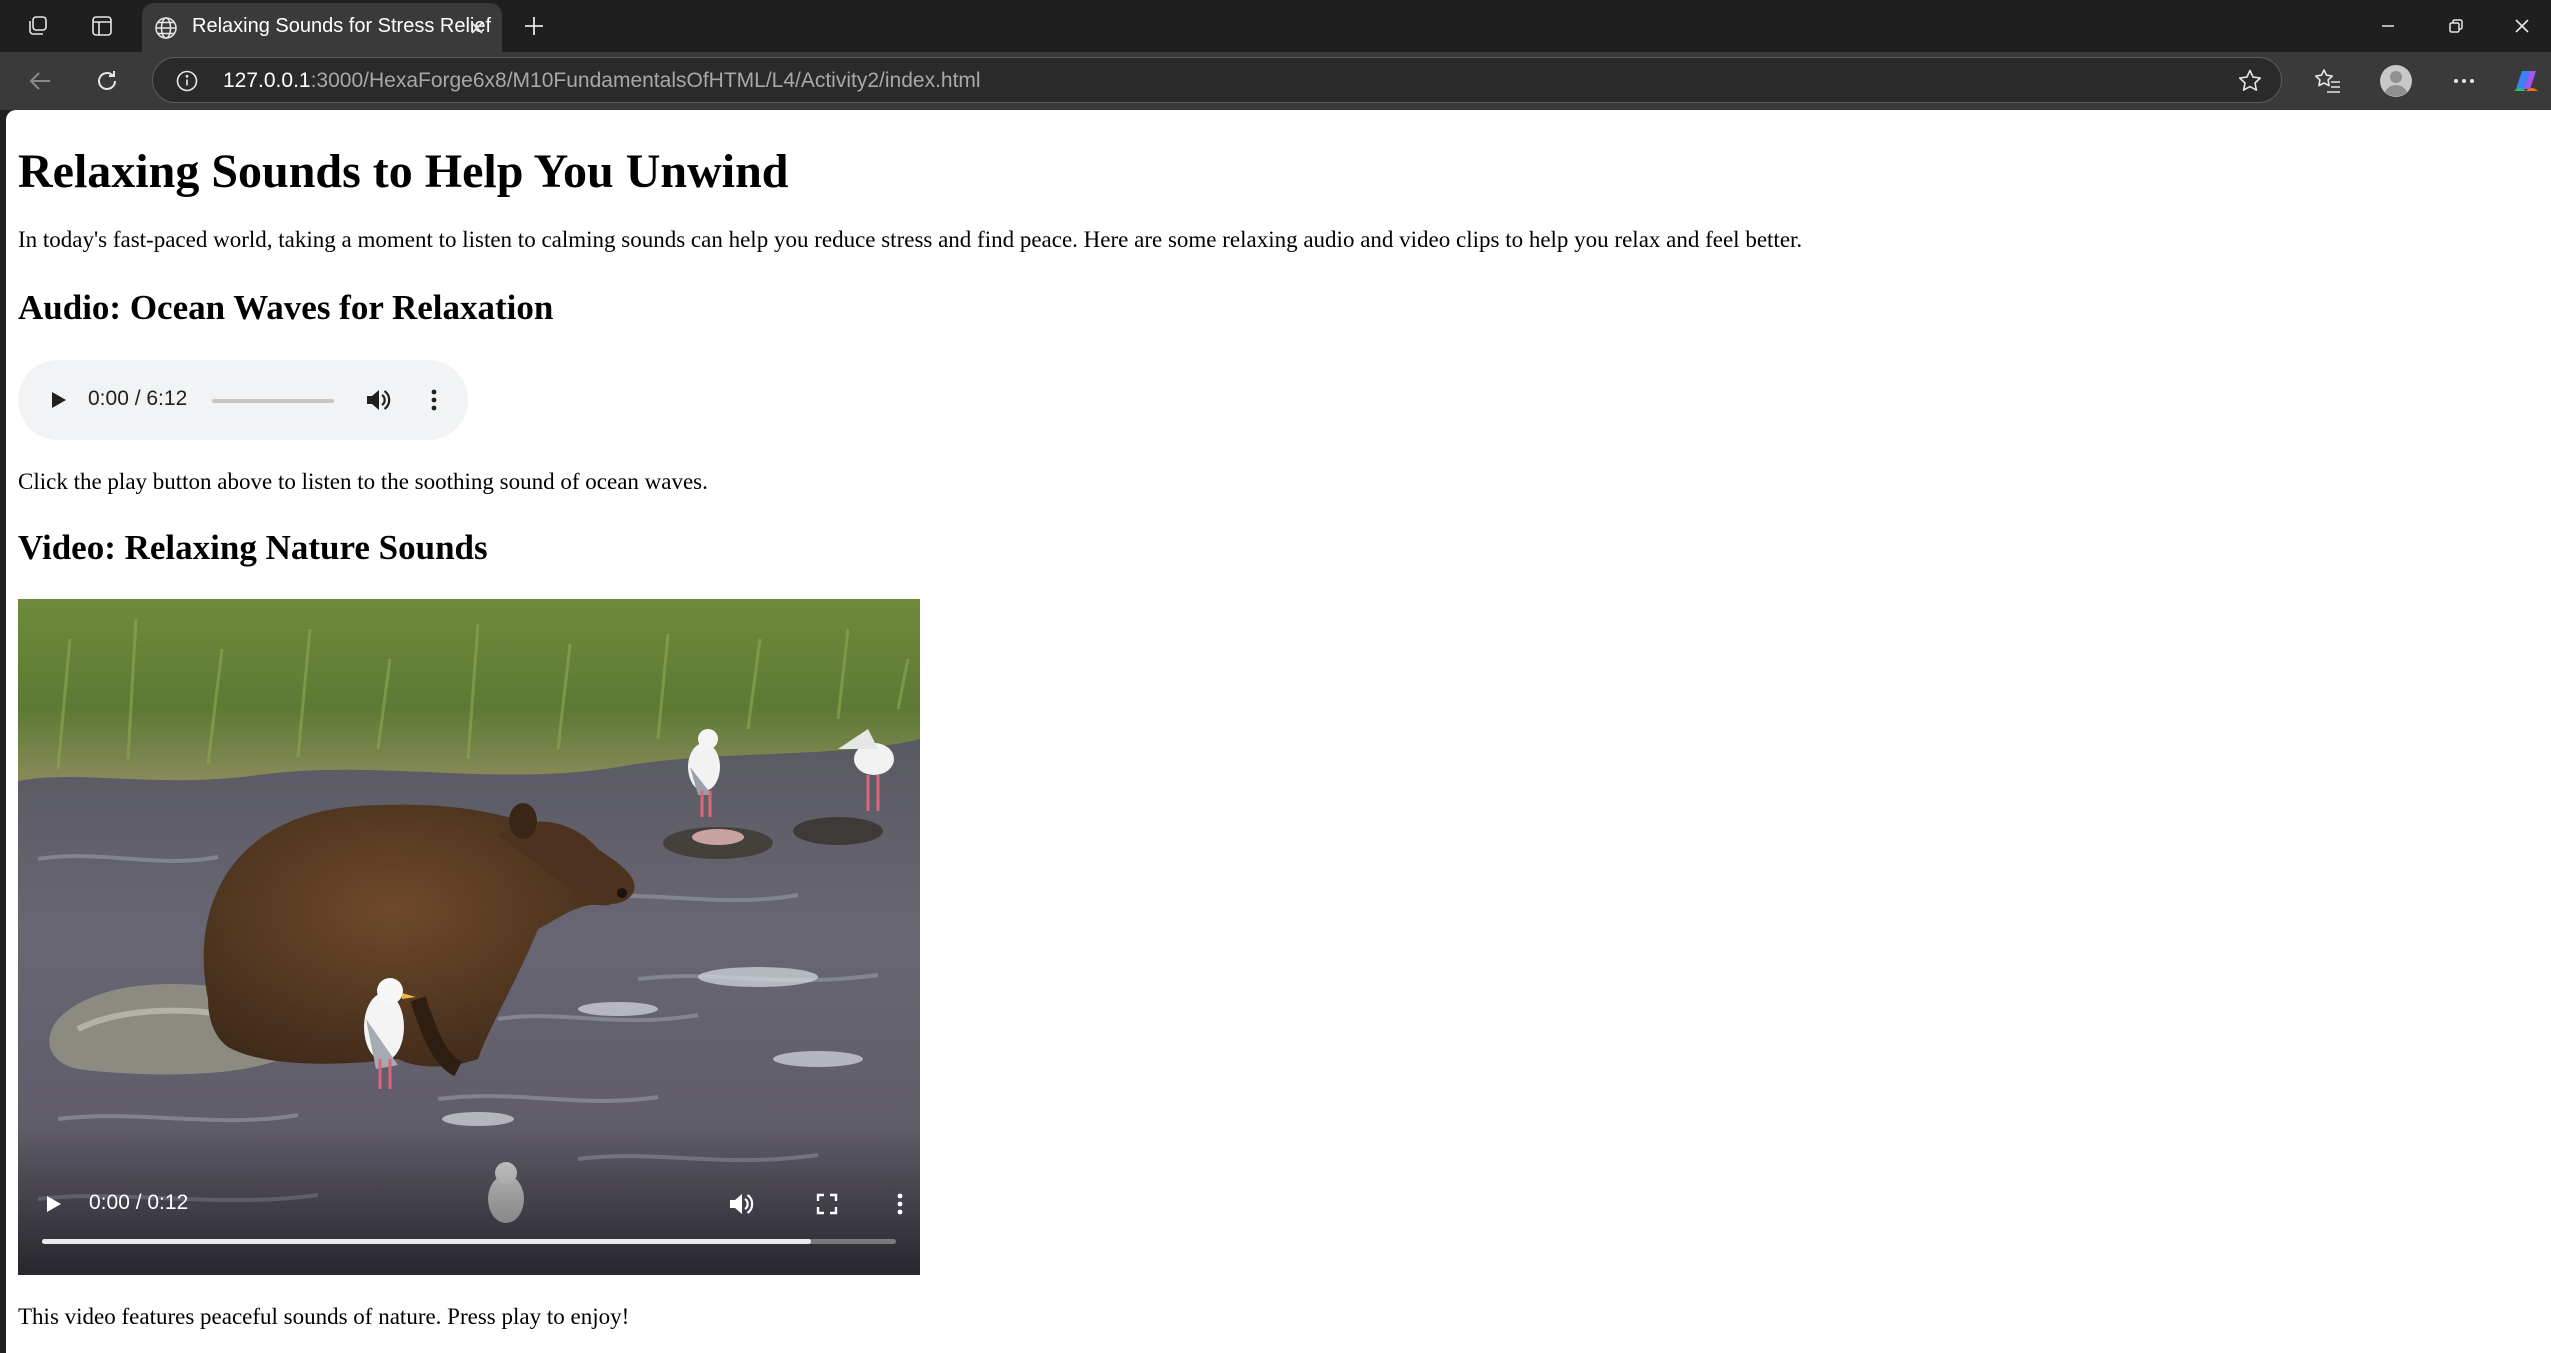  Describe the element at coordinates (107, 81) in the screenshot. I see `refresh-icon` at that location.